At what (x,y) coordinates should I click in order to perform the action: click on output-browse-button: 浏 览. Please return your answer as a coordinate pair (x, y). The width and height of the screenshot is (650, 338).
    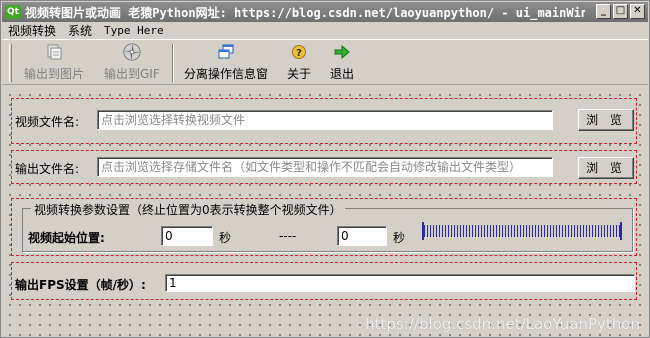
    Looking at the image, I should click on (606, 168).